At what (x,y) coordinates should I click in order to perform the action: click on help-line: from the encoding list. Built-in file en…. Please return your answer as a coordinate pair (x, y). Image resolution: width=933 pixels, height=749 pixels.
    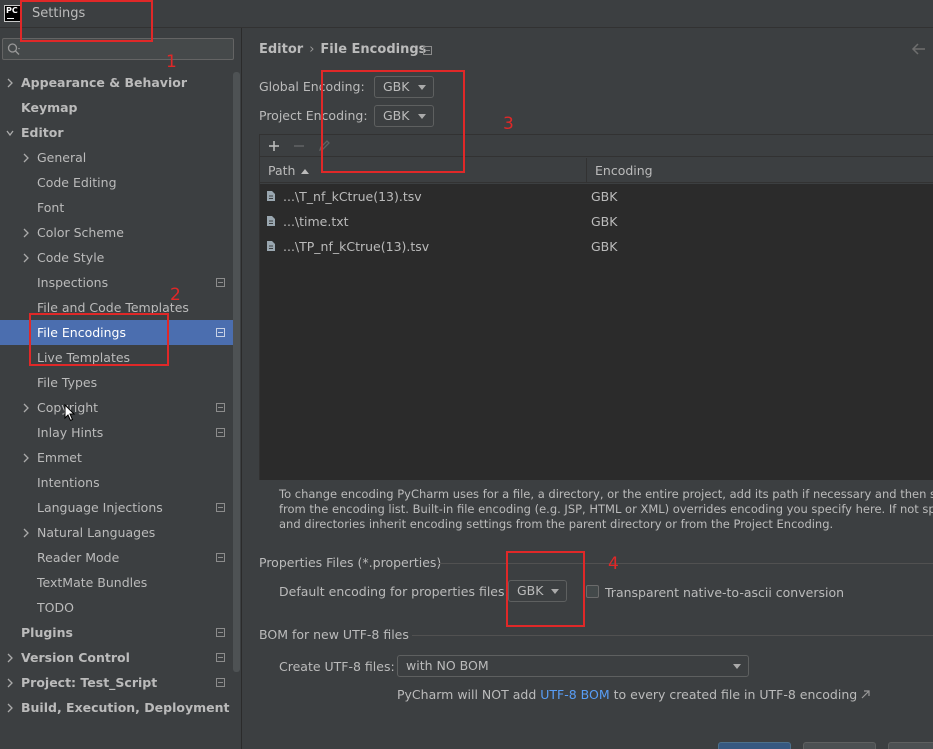
    Looking at the image, I should click on (606, 509).